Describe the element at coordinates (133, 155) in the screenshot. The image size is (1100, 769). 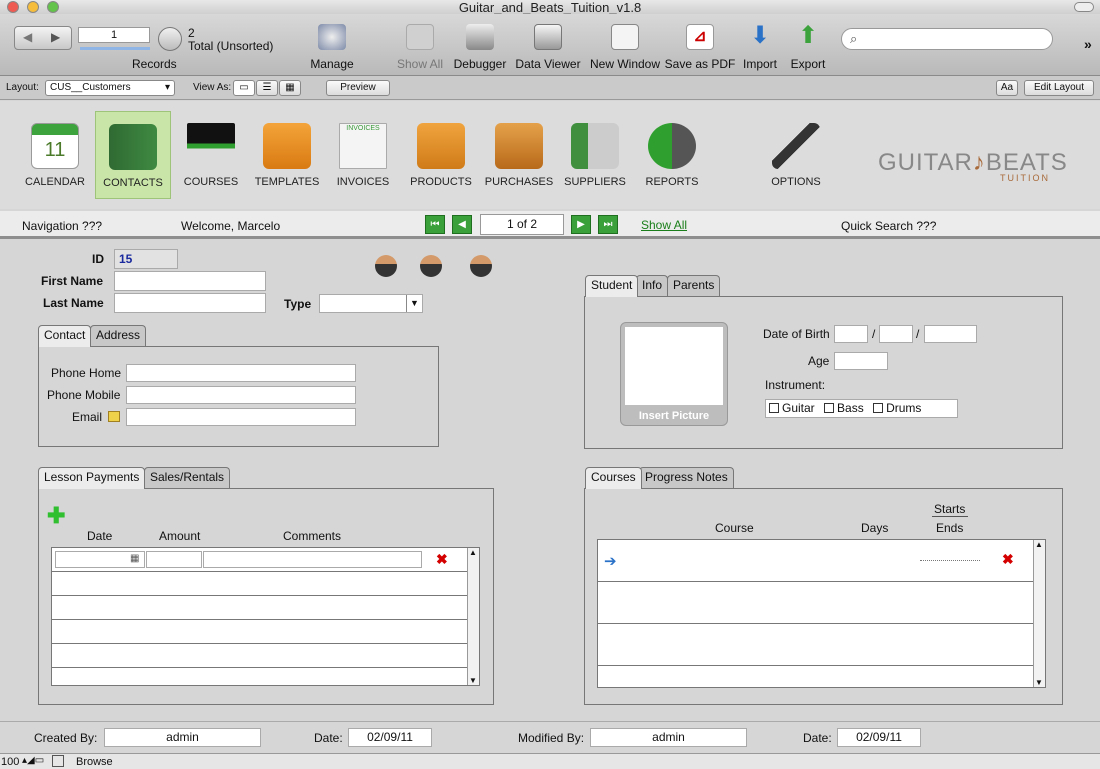
I see `nav-contacts: CONTACTS` at that location.